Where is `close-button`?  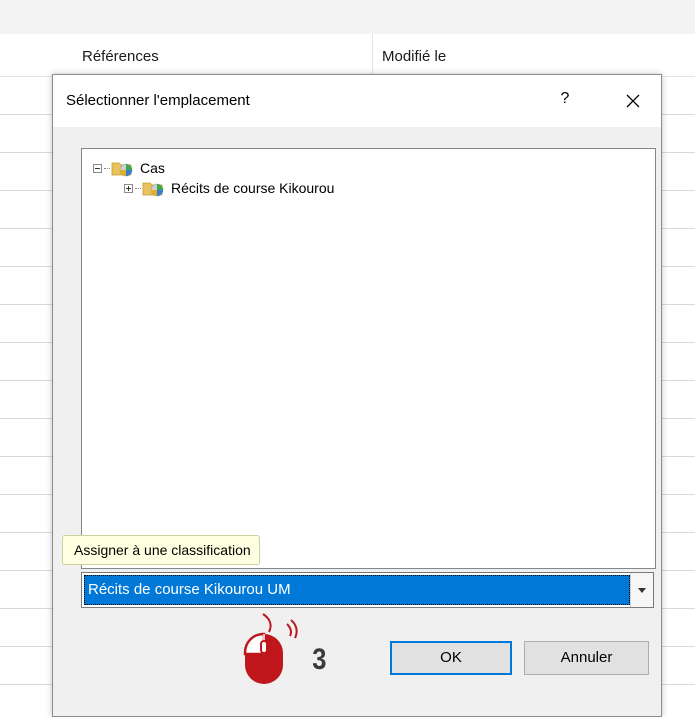
close-button is located at coordinates (633, 101).